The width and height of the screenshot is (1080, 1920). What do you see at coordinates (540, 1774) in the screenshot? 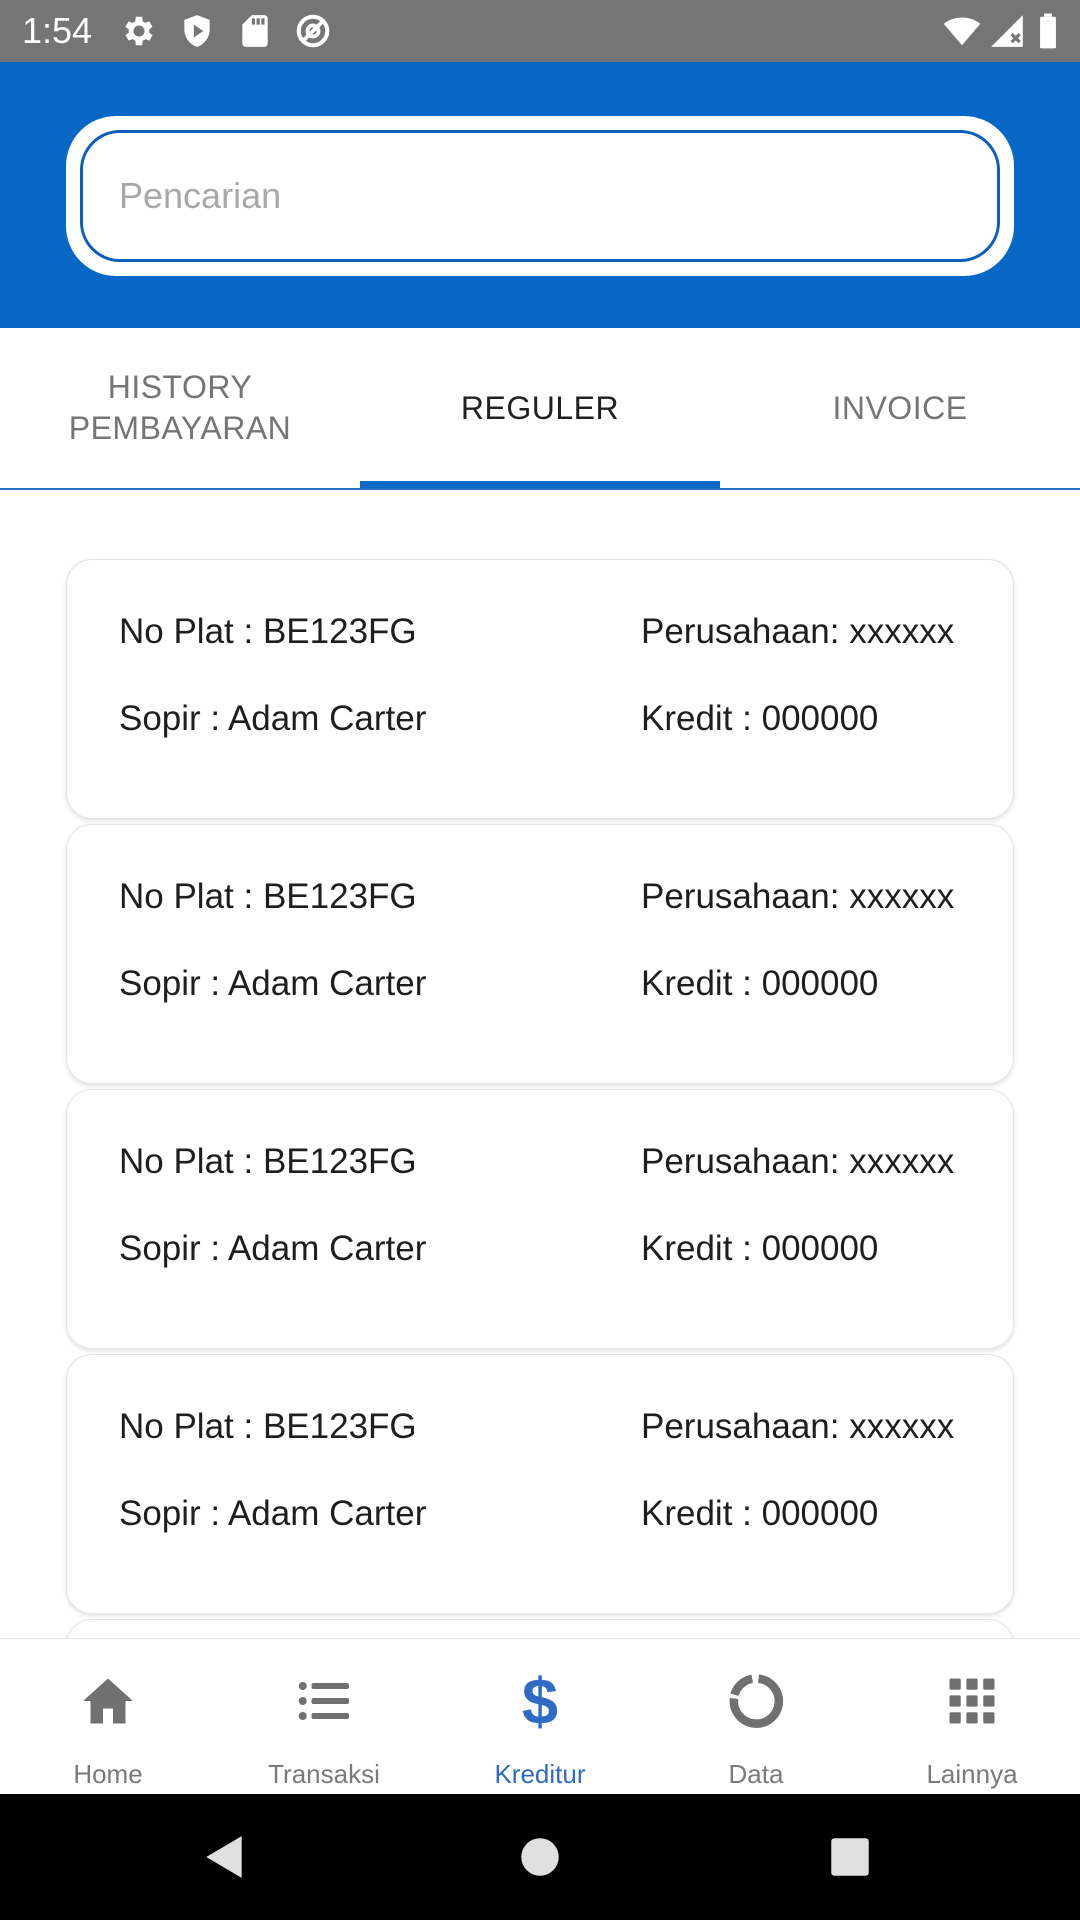
I see `nav-label: Kreditur` at bounding box center [540, 1774].